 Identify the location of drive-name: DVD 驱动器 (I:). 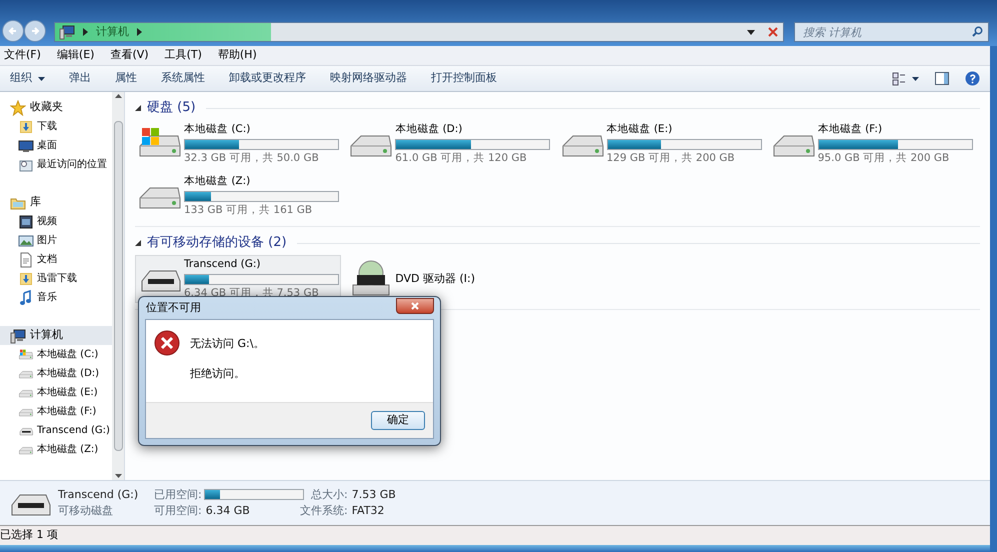
(435, 278).